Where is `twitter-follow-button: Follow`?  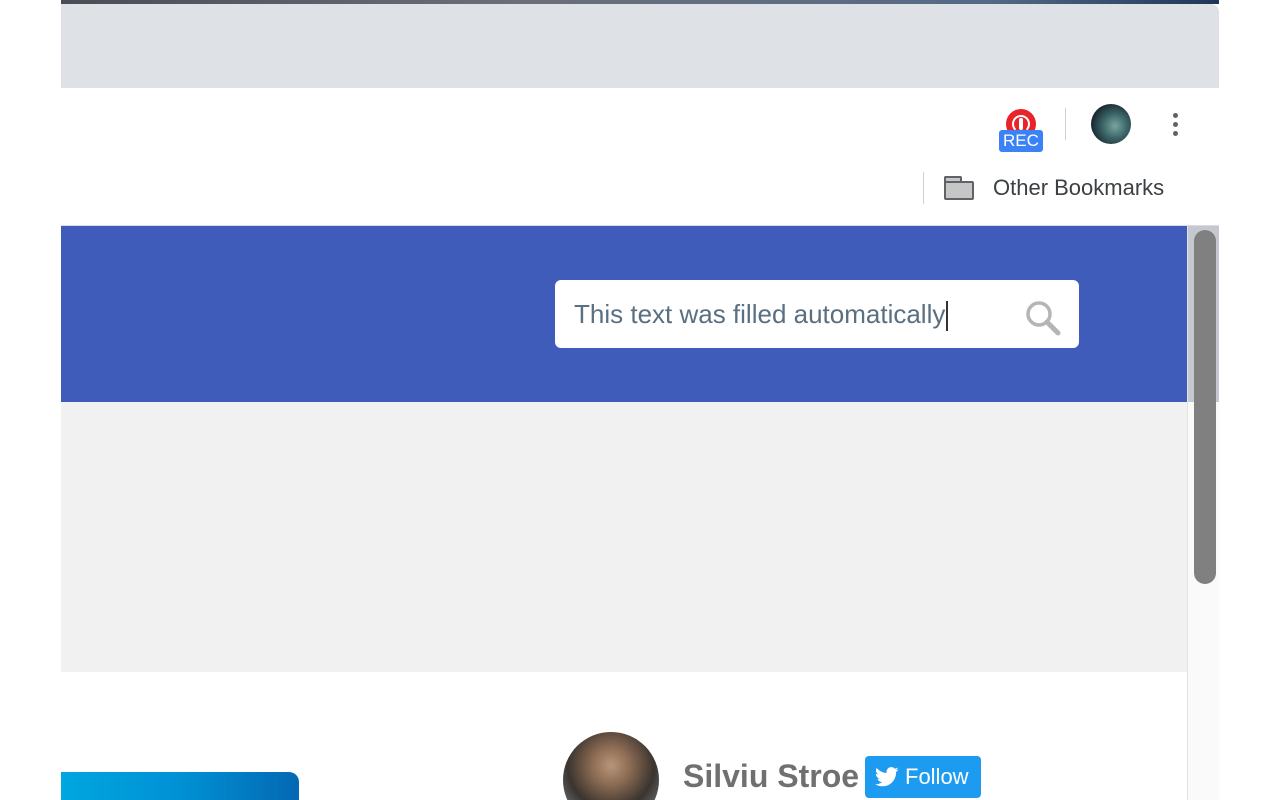
twitter-follow-button: Follow is located at coordinates (923, 777).